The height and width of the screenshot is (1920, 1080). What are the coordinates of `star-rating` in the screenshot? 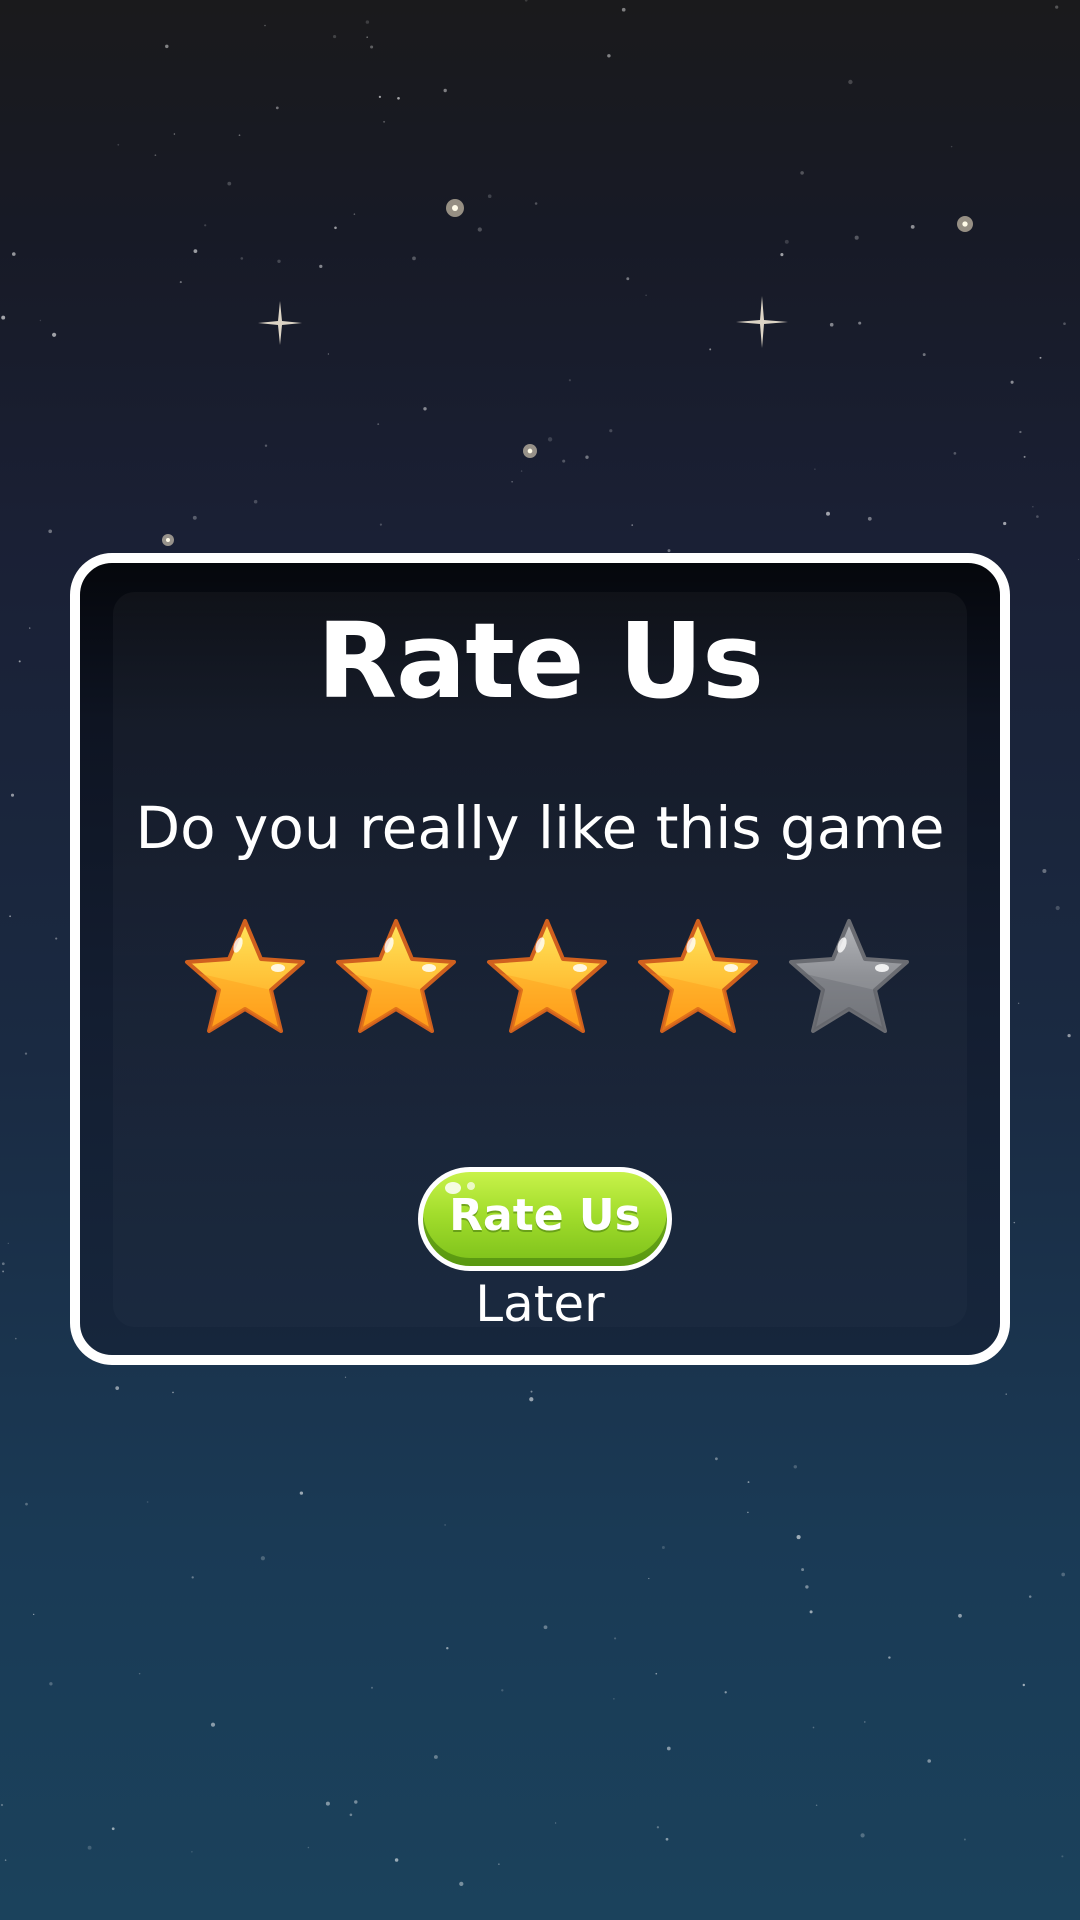 It's located at (542, 983).